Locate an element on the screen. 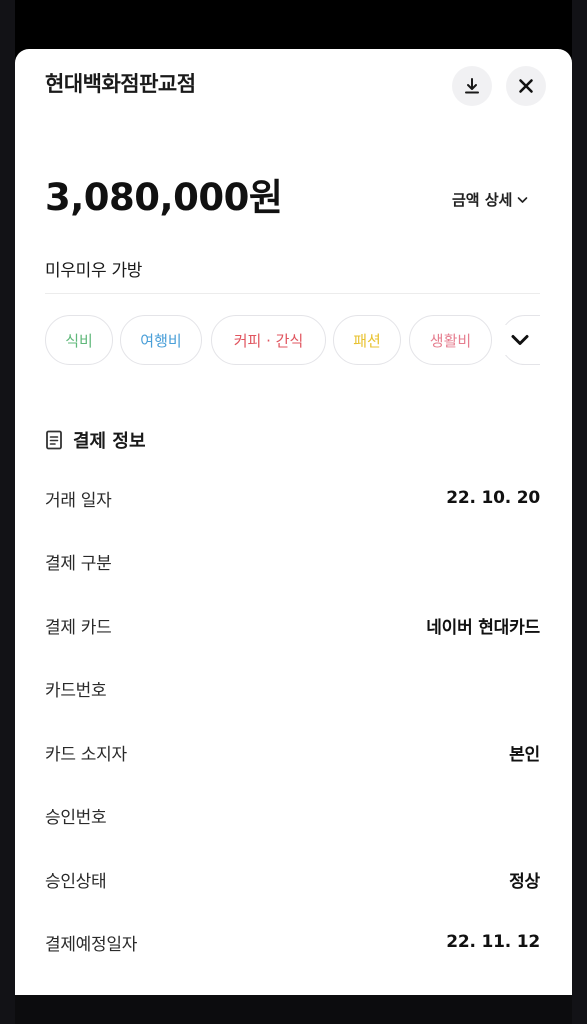  info-row-payment-type: 결제 구분 is located at coordinates (292, 561).